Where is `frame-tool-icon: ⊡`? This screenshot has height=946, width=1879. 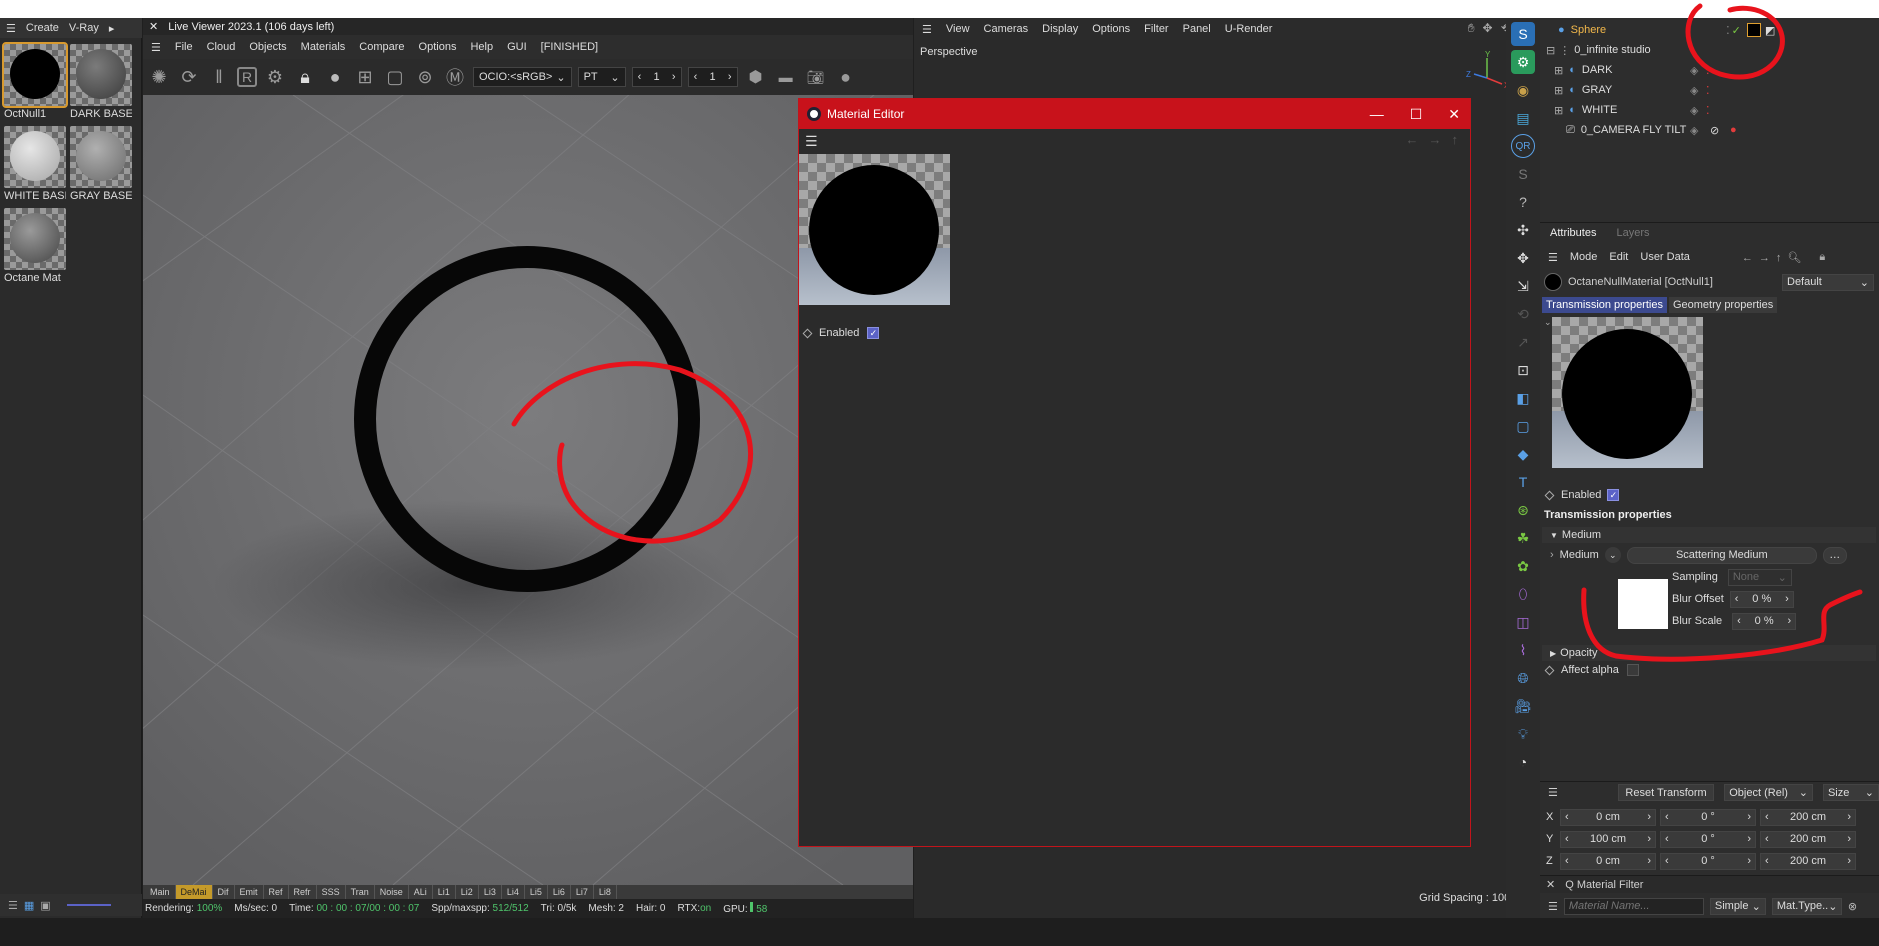 frame-tool-icon: ⊡ is located at coordinates (1523, 370).